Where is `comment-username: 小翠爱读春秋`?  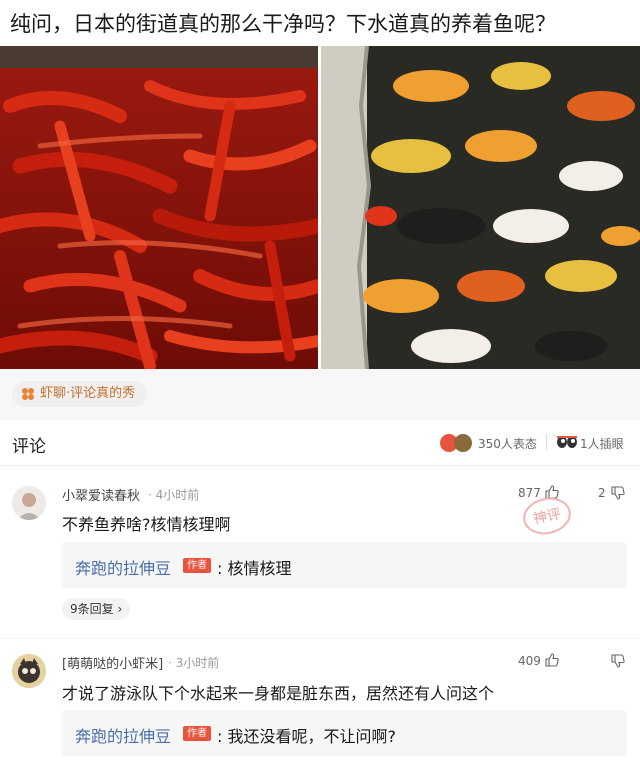
comment-username: 小翠爱读春秋 is located at coordinates (101, 494).